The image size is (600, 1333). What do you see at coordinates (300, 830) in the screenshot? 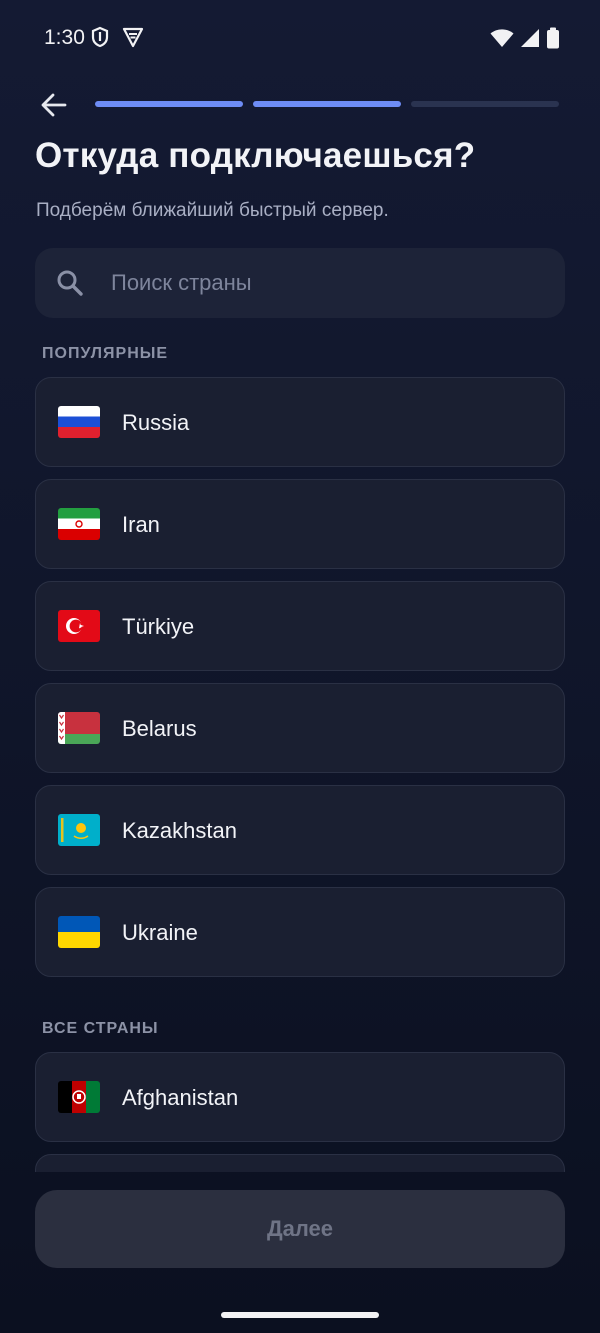
I see `country-item-kazakhstan: Kazakhstan` at bounding box center [300, 830].